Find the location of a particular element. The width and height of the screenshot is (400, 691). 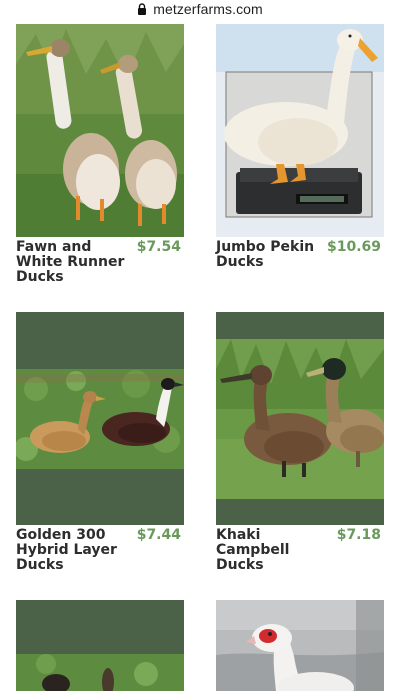

product-image-khaki-campbell is located at coordinates (300, 419).